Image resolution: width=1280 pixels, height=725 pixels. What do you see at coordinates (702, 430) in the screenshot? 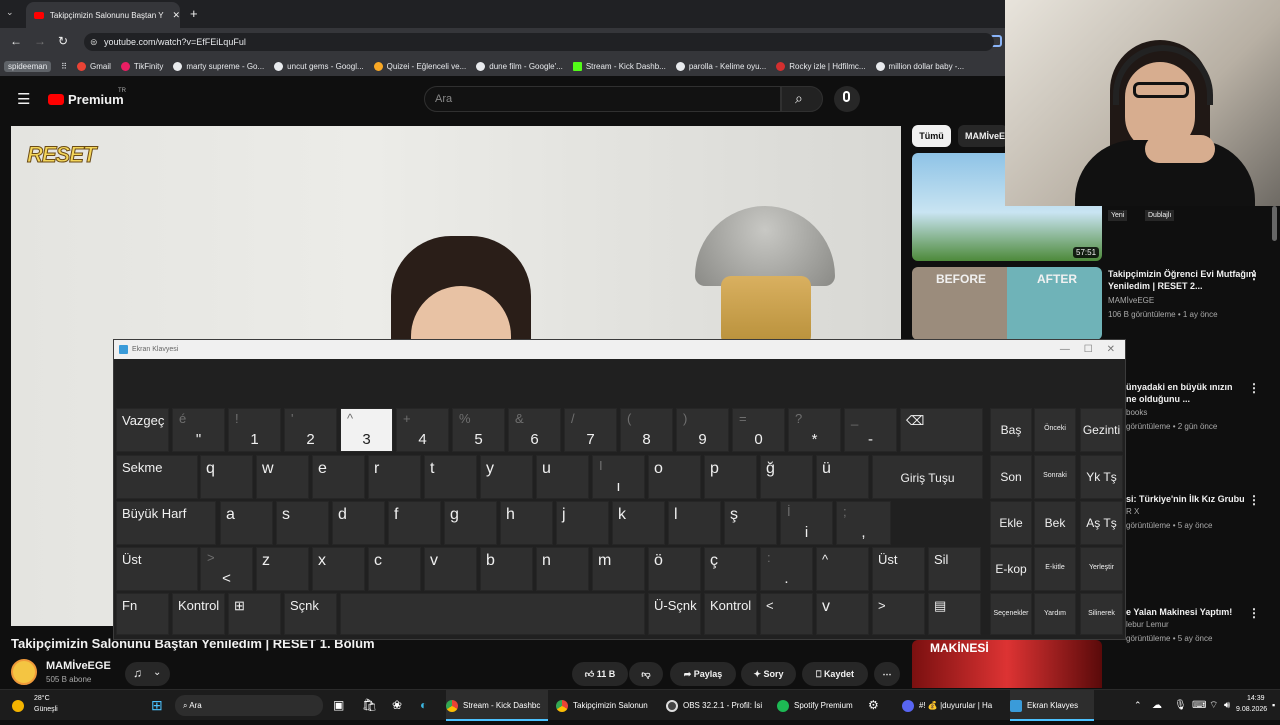
I see `keyboard-key: ) 9` at bounding box center [702, 430].